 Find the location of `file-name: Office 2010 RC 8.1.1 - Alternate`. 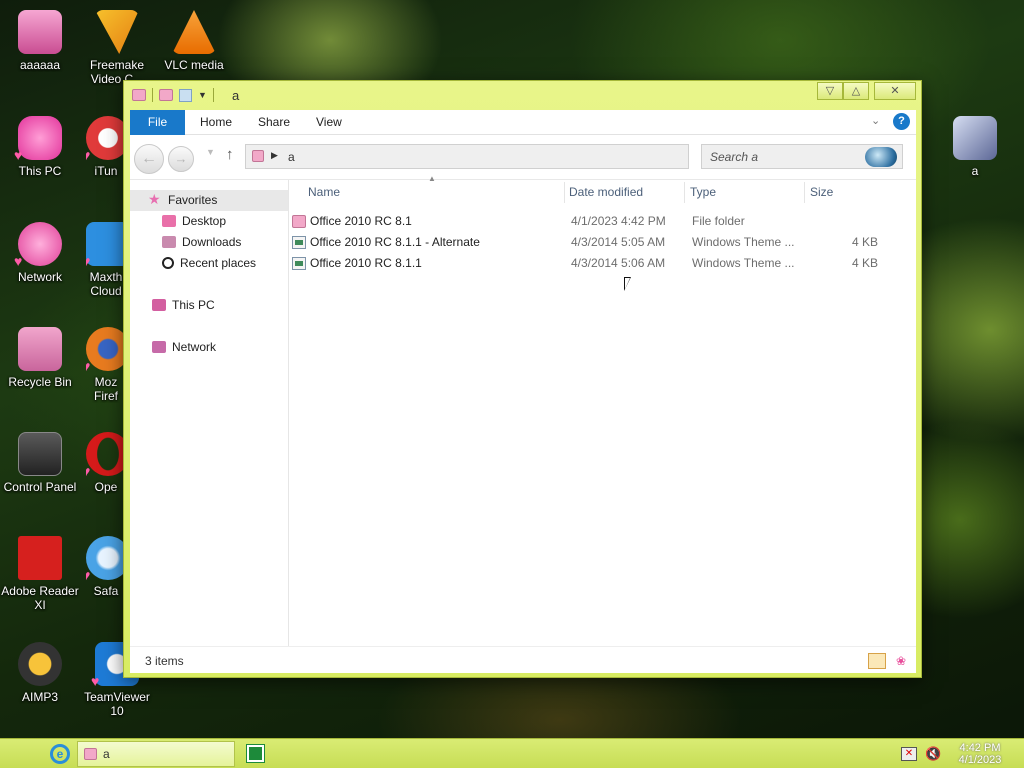

file-name: Office 2010 RC 8.1.1 - Alternate is located at coordinates (395, 242).